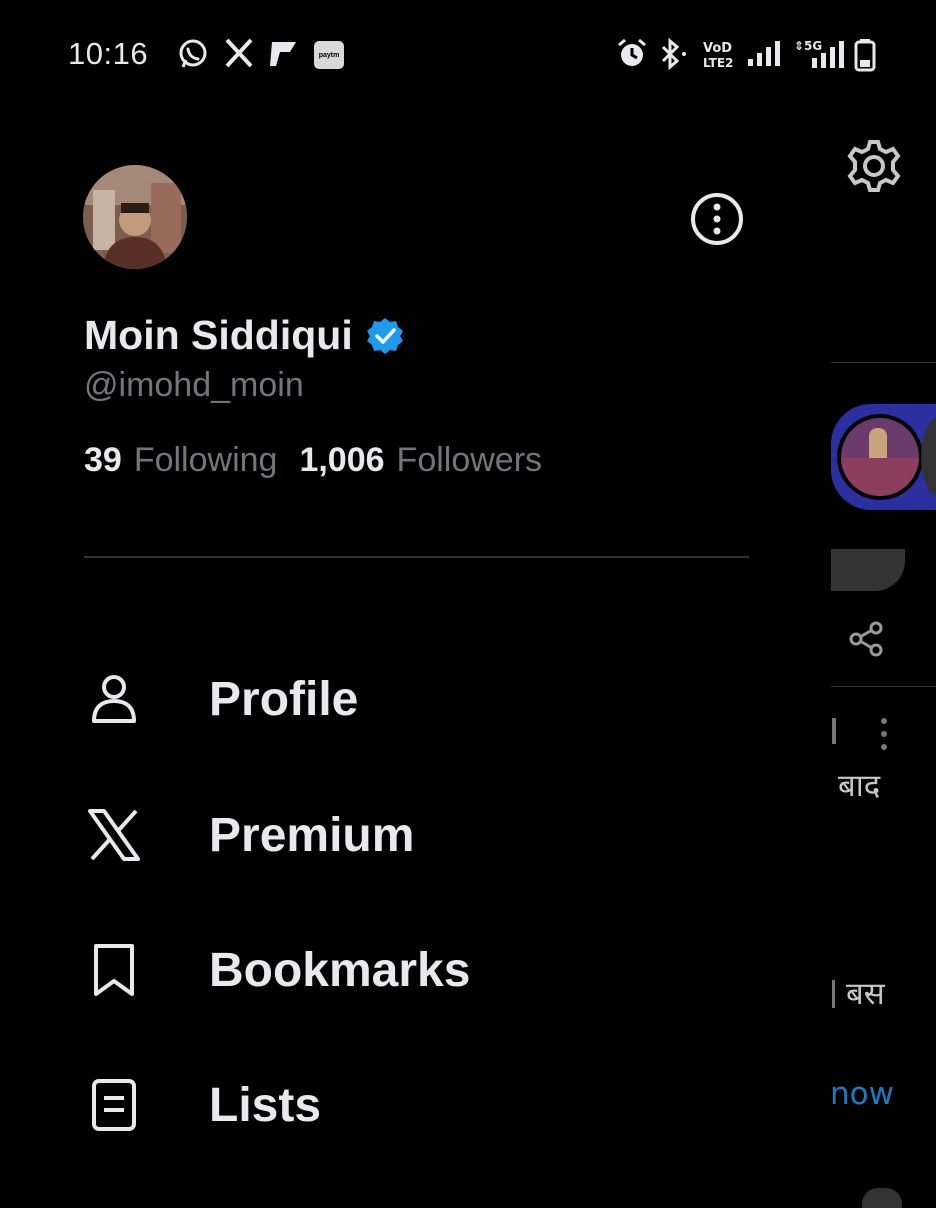 The height and width of the screenshot is (1208, 936). I want to click on menu-label: Bookmarks, so click(340, 970).